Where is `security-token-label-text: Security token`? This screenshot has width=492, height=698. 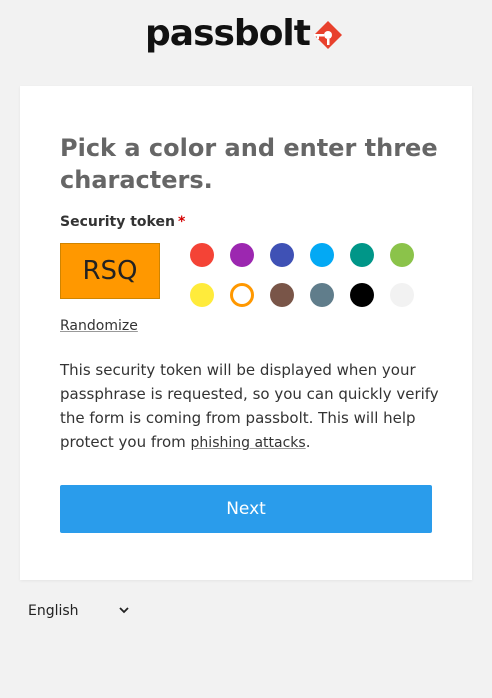
security-token-label-text: Security token is located at coordinates (117, 222).